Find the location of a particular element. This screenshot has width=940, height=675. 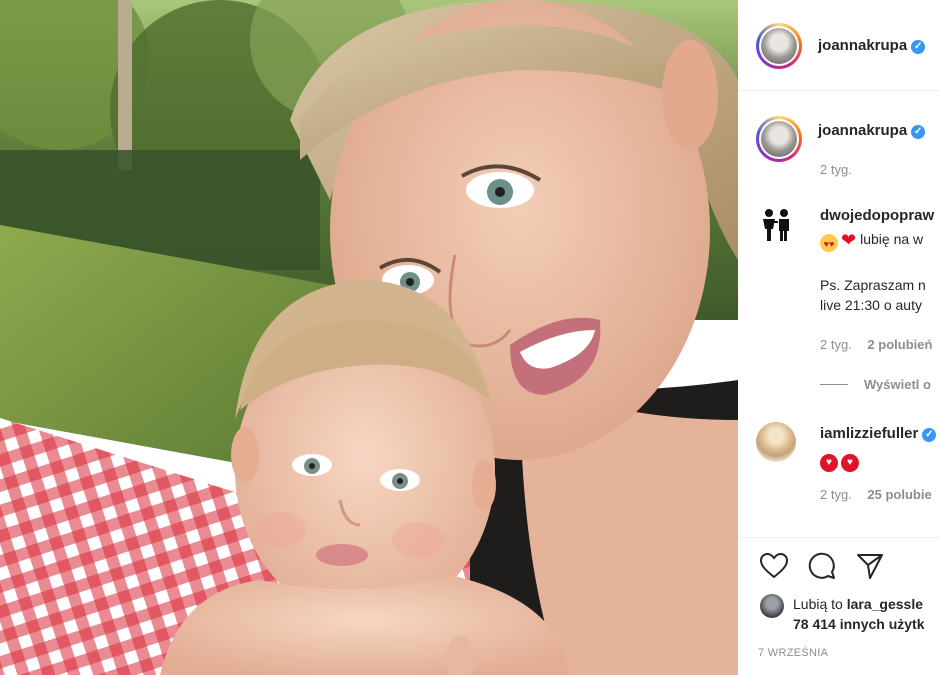

comment-text-line-3: Ps. Zapraszam n is located at coordinates (873, 285).